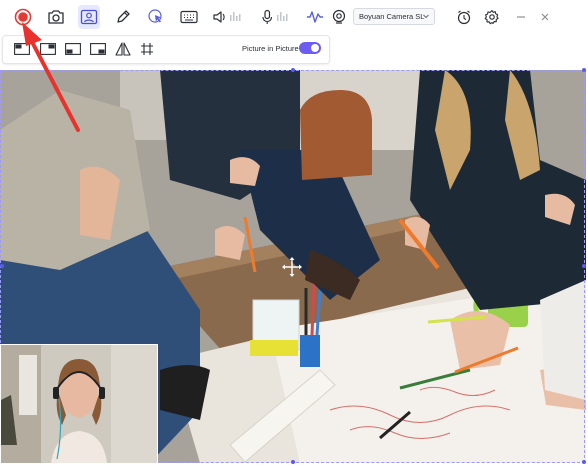  I want to click on settings-button, so click(492, 17).